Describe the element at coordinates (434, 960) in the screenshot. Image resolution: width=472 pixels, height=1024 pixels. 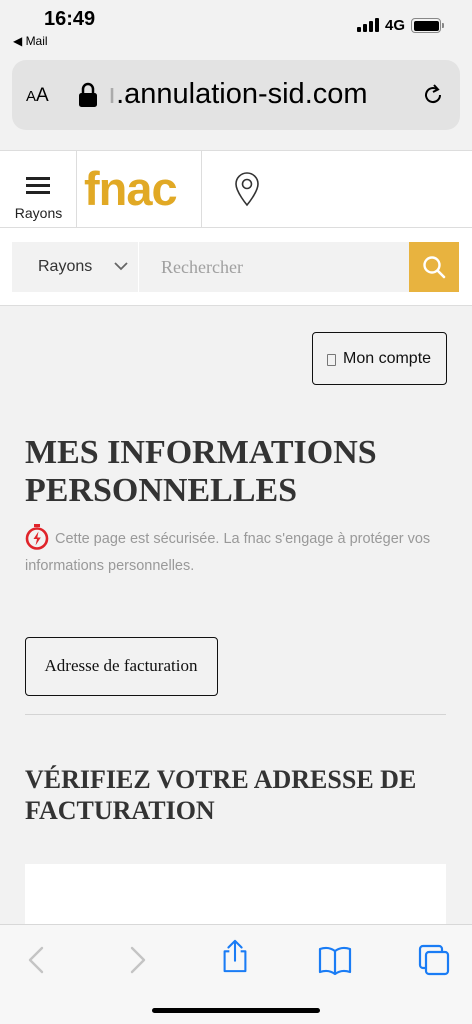
I see `tabs-icon` at that location.